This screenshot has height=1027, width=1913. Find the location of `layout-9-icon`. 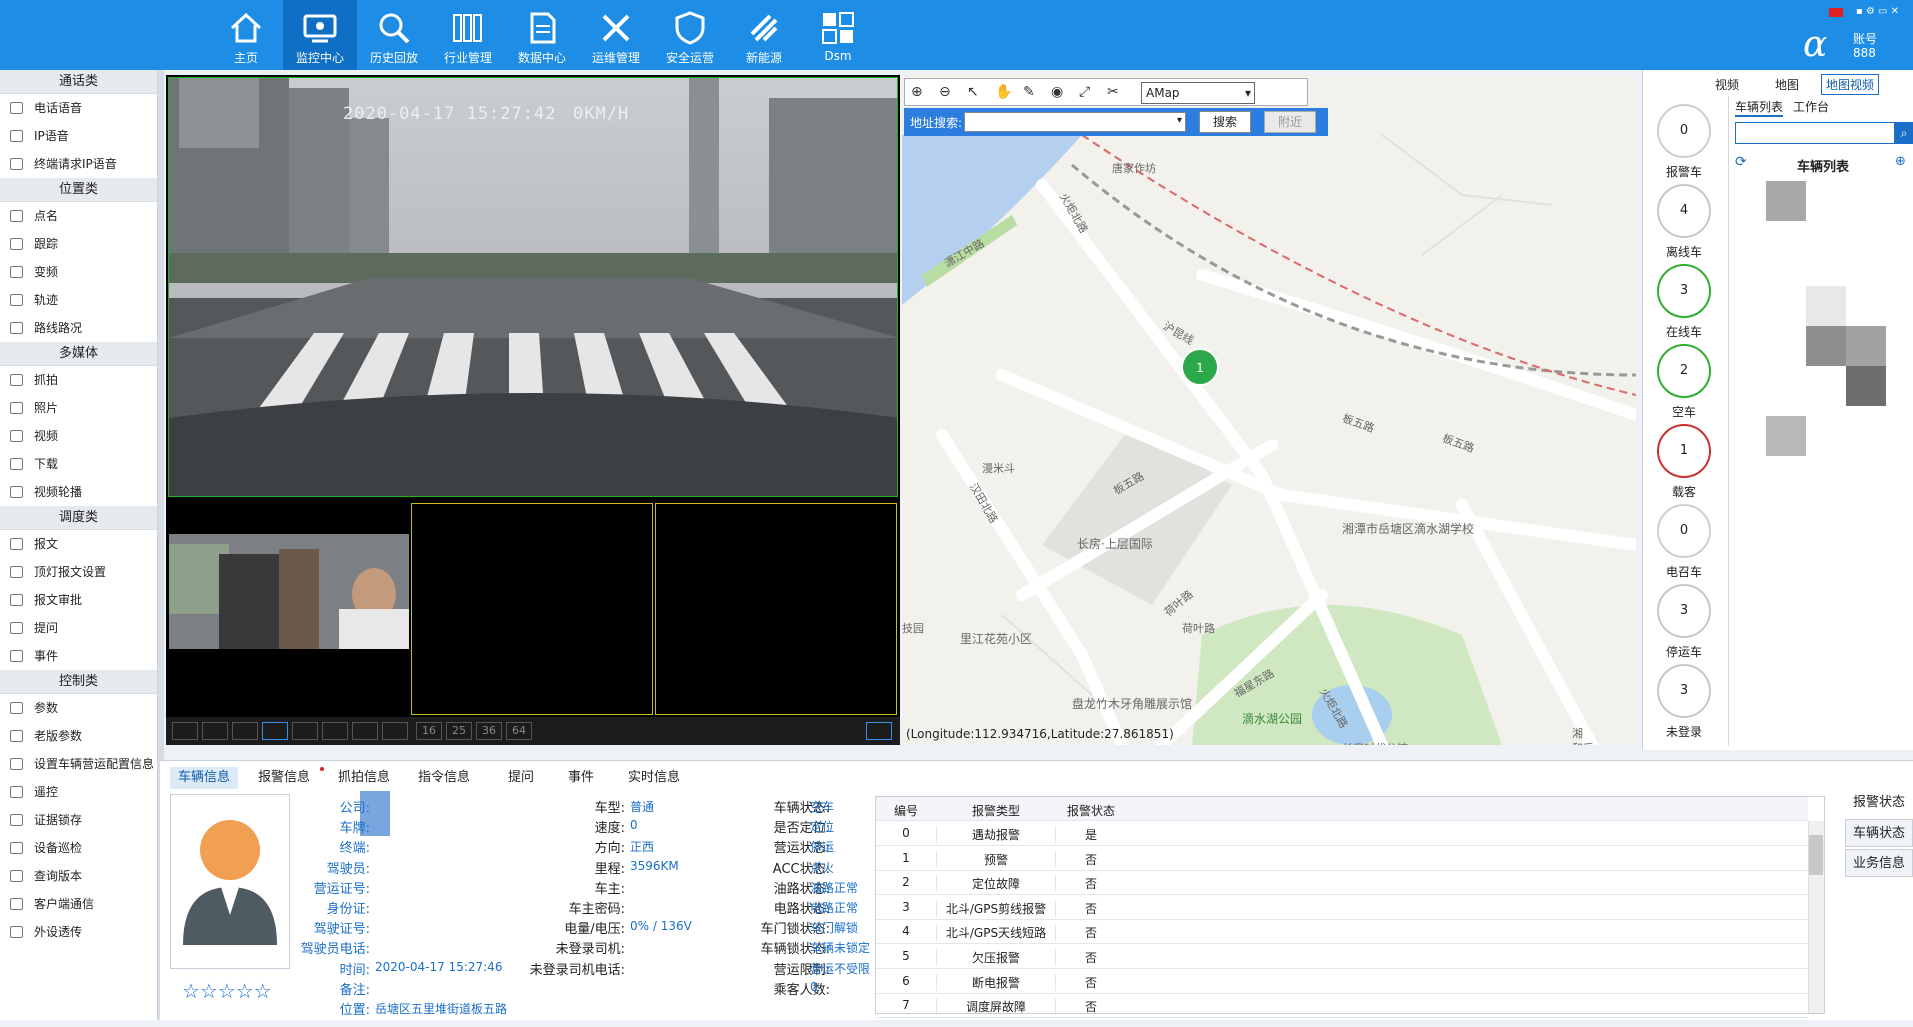

layout-9-icon is located at coordinates (335, 731).